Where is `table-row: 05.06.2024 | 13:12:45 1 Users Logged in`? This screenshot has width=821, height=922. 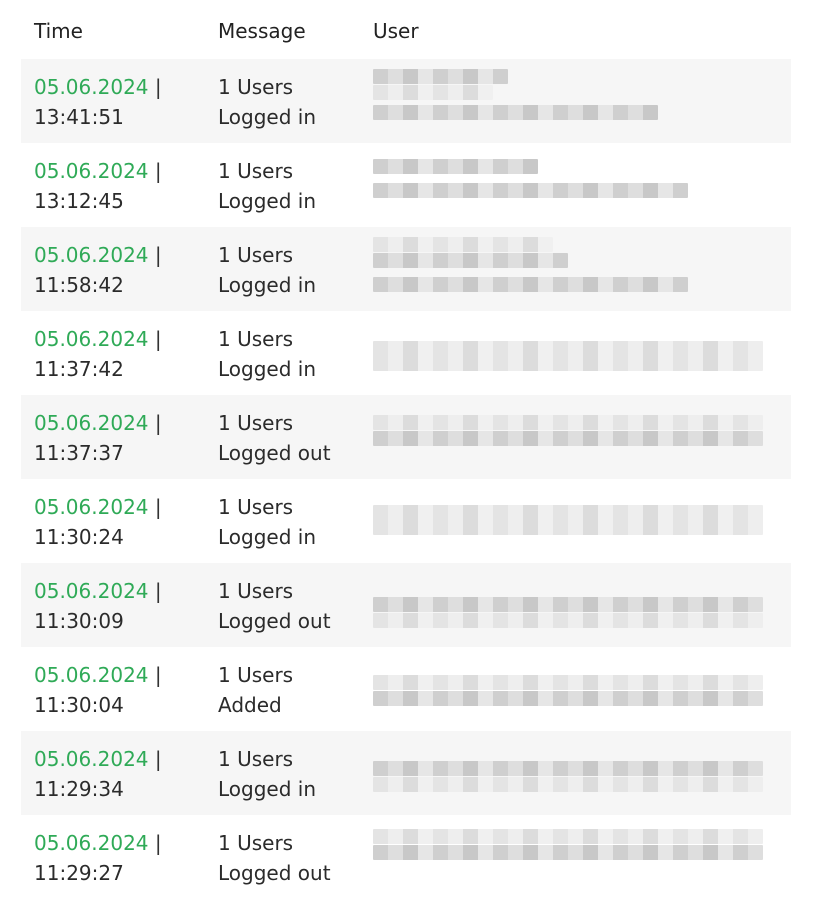 table-row: 05.06.2024 | 13:12:45 1 Users Logged in is located at coordinates (406, 185).